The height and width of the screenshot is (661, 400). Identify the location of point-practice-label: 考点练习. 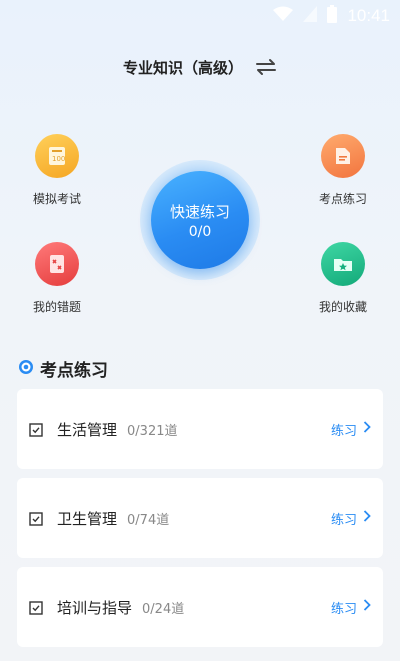
(342, 199).